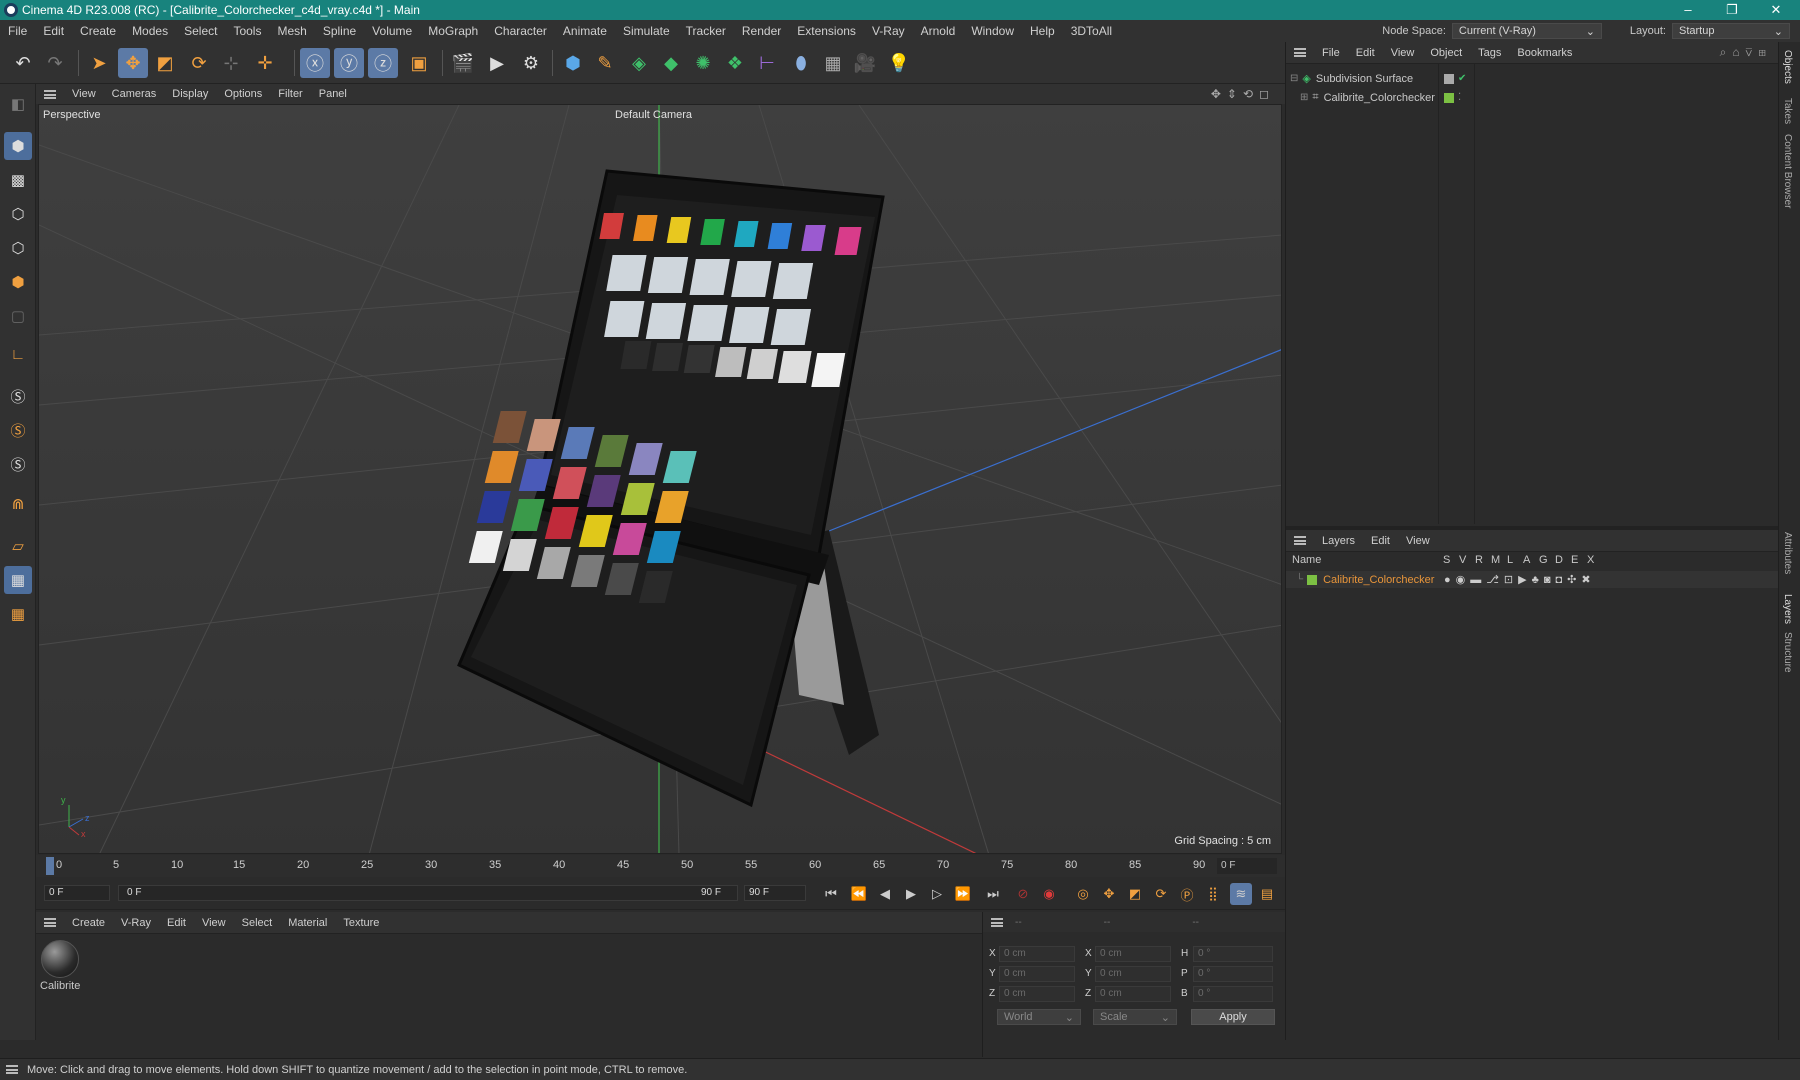 The height and width of the screenshot is (1080, 1800). What do you see at coordinates (53, 31) in the screenshot?
I see `menu-edit: Edit` at bounding box center [53, 31].